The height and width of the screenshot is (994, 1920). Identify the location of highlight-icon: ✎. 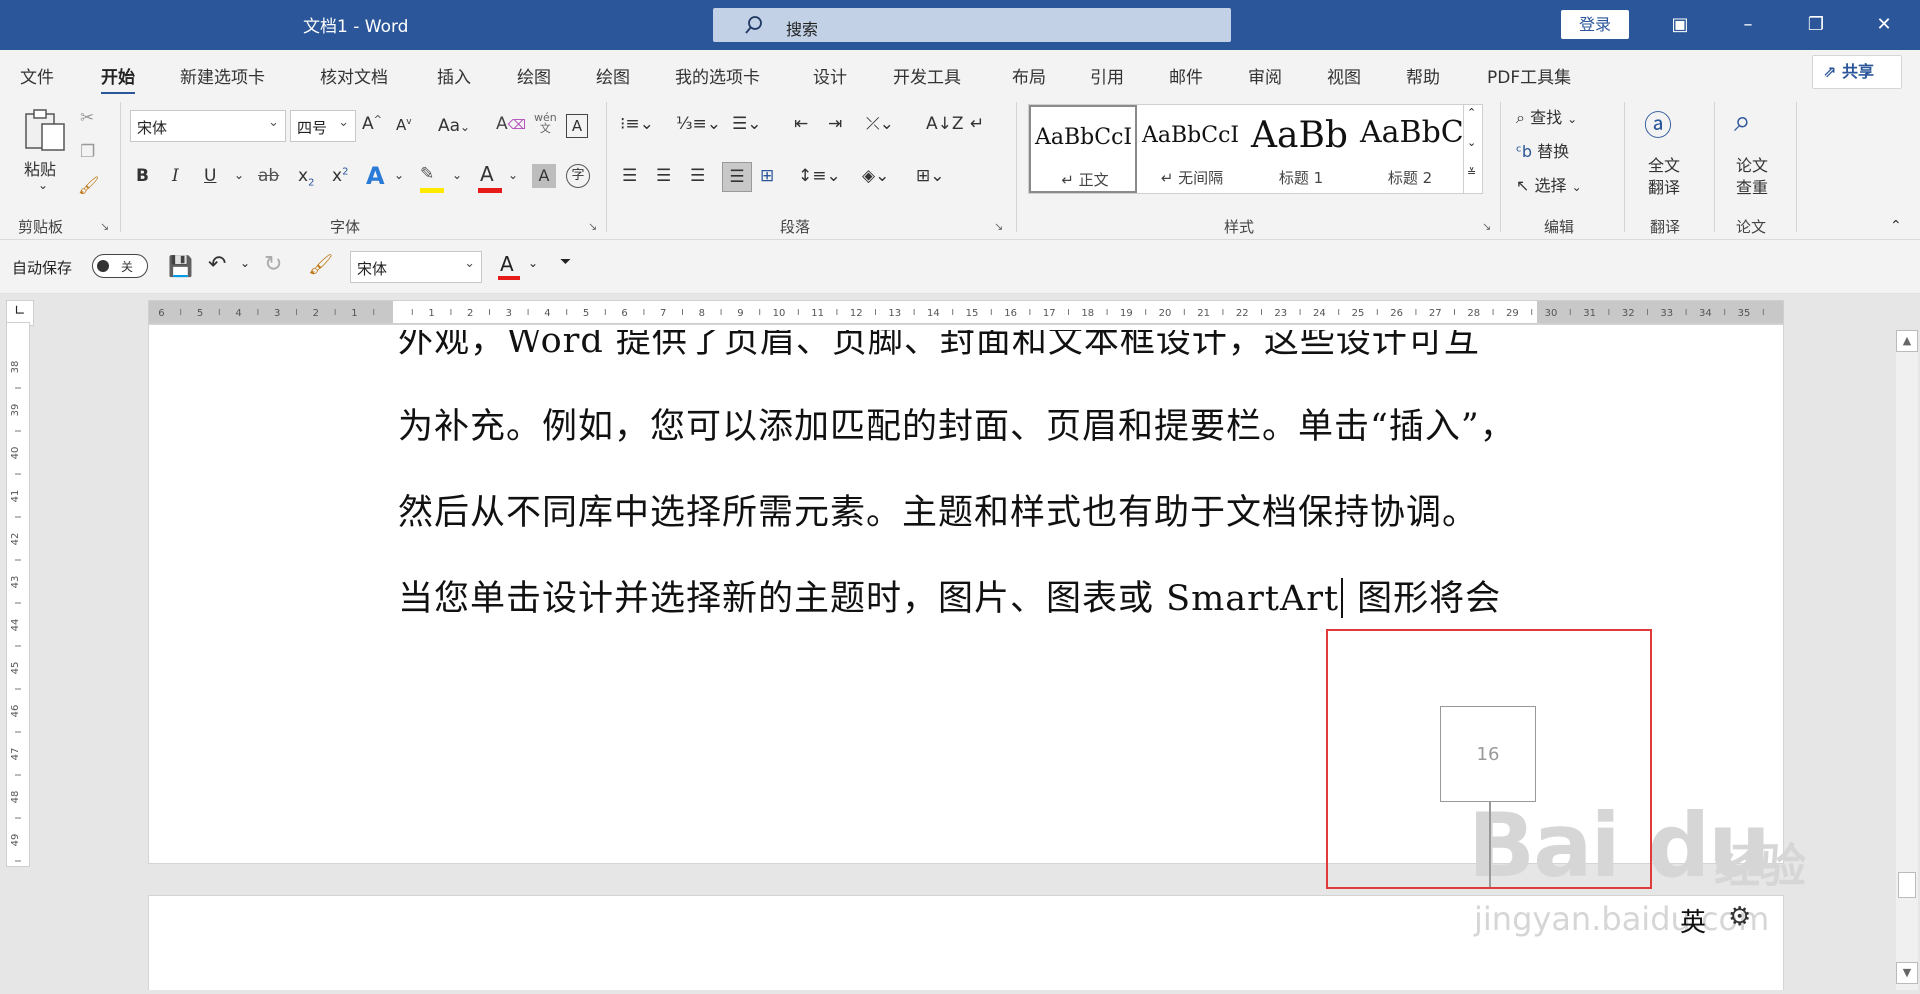
(427, 174).